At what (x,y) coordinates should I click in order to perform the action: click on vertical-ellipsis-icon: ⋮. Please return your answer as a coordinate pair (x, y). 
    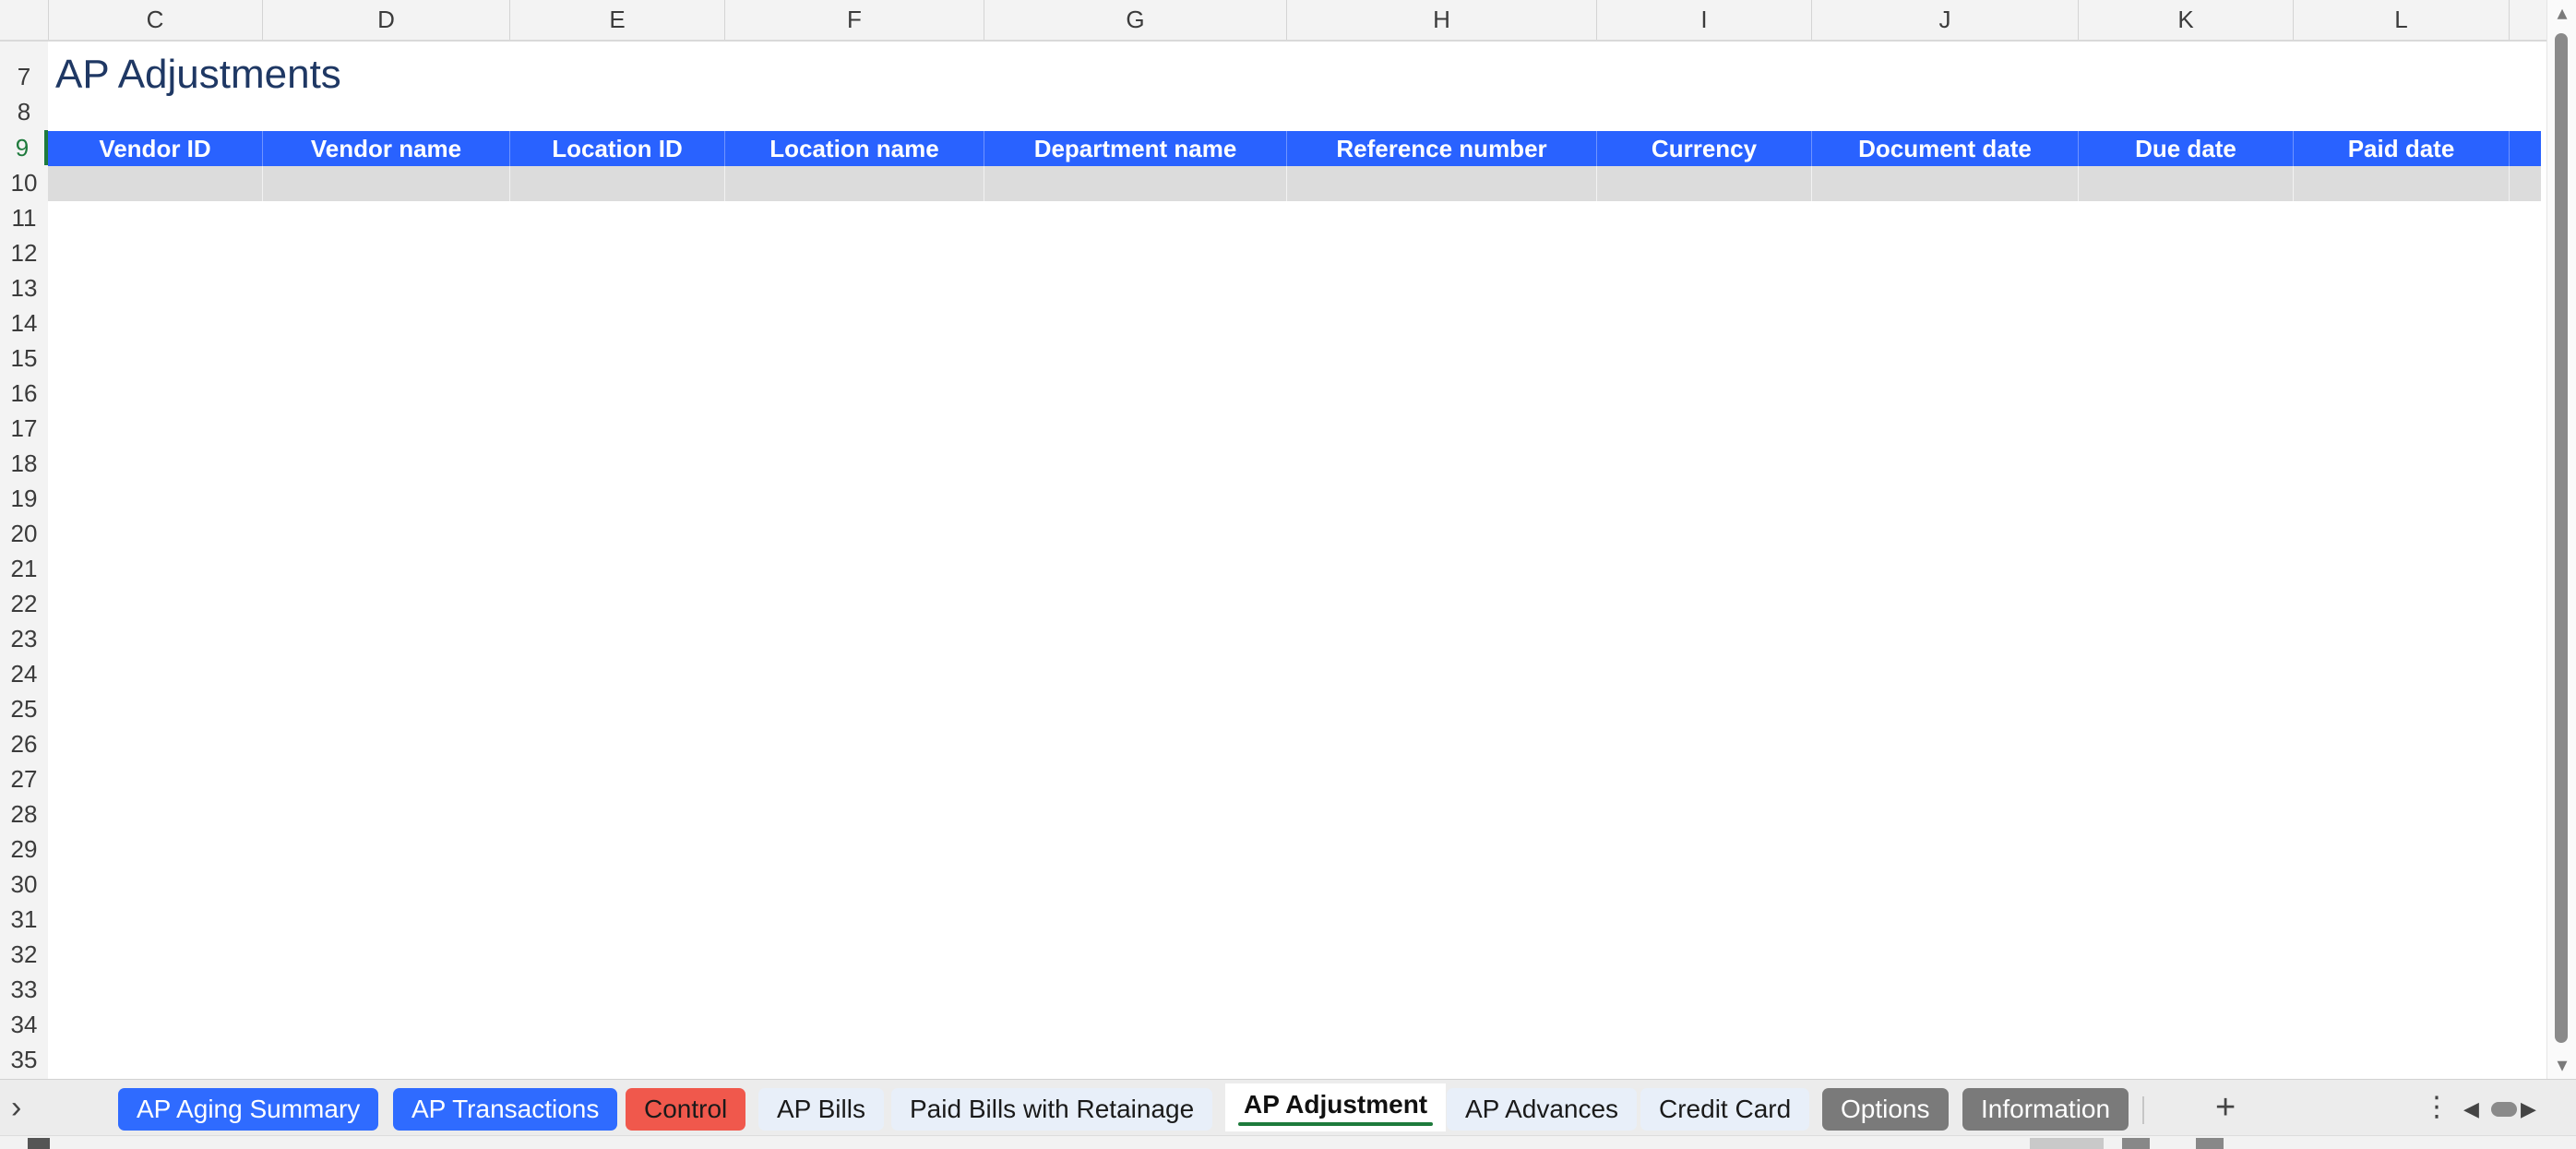
    Looking at the image, I should click on (2437, 1107).